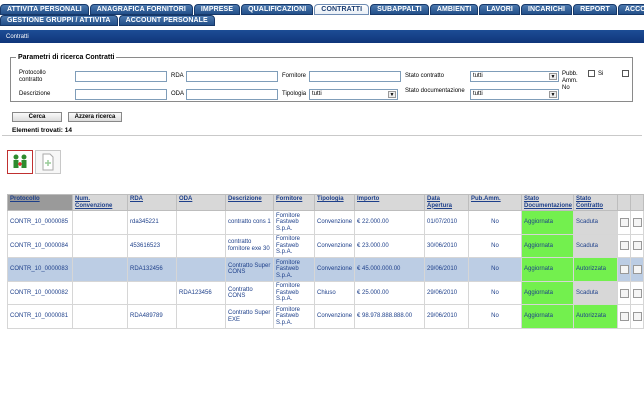 The width and height of the screenshot is (644, 408). I want to click on cell-importo: € 23.000.00, so click(389, 246).